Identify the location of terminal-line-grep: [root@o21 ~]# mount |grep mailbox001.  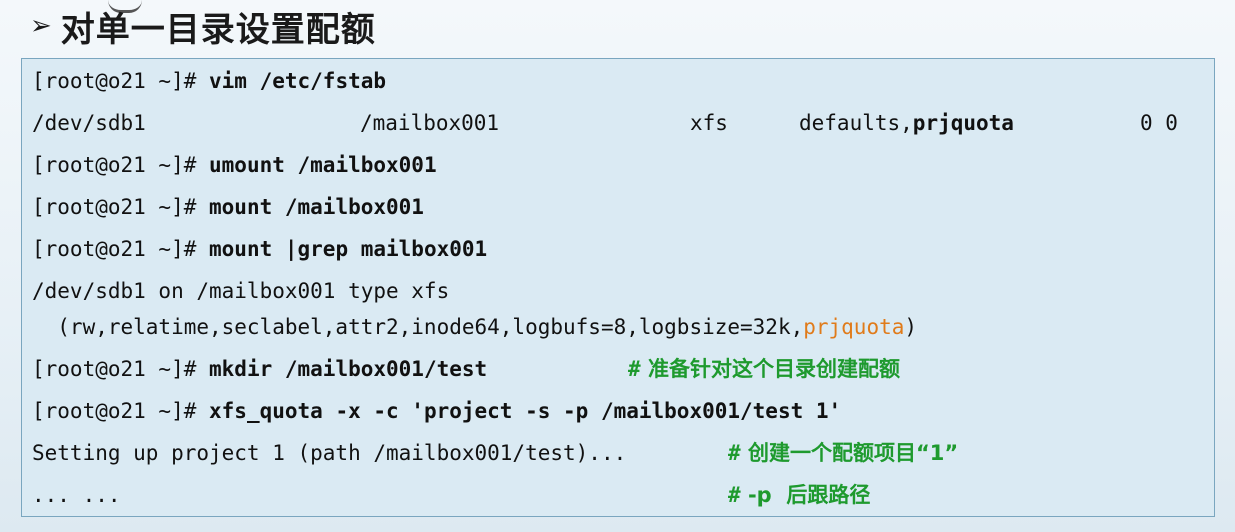
(259, 249).